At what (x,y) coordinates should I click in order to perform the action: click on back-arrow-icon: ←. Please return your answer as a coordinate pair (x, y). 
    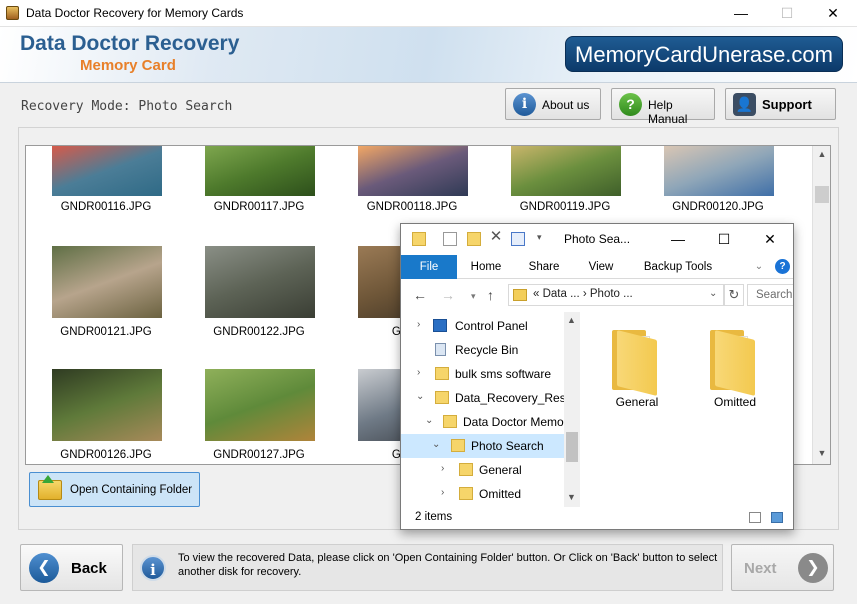
    Looking at the image, I should click on (420, 295).